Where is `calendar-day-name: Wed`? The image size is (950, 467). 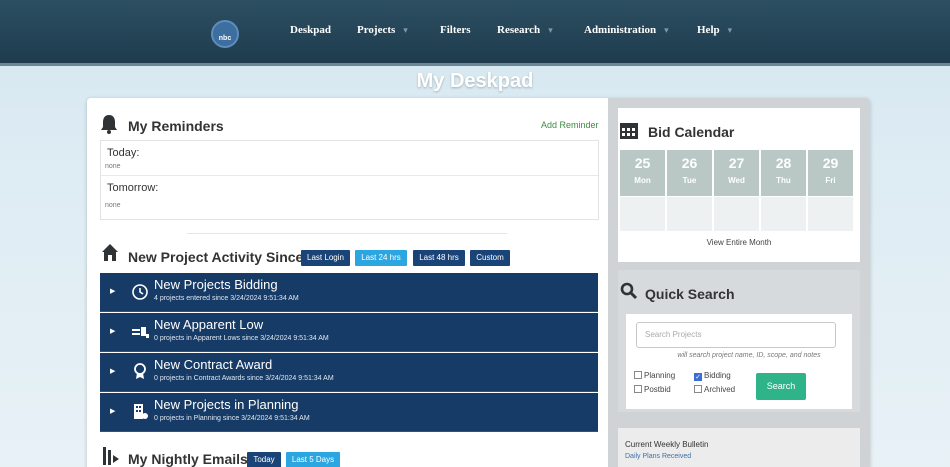 calendar-day-name: Wed is located at coordinates (736, 180).